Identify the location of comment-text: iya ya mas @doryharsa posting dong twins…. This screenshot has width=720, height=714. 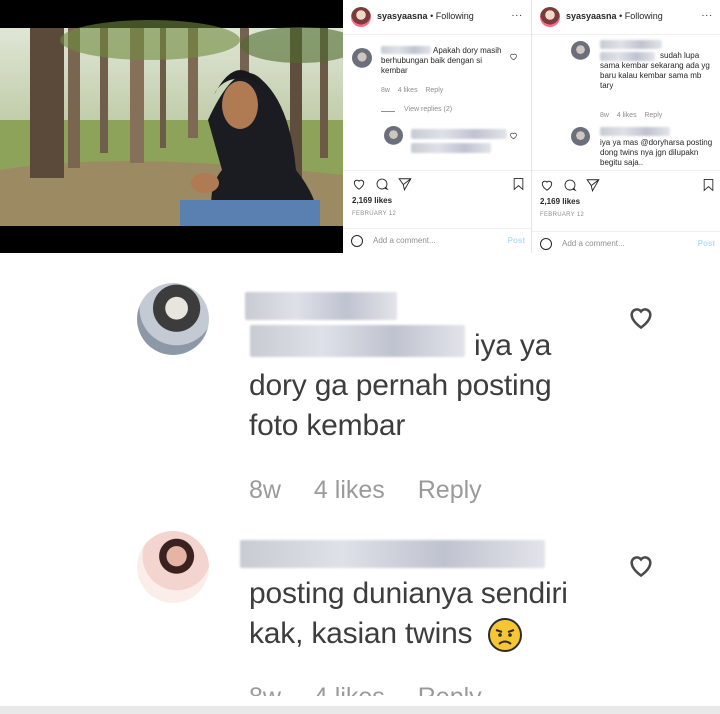
(656, 152).